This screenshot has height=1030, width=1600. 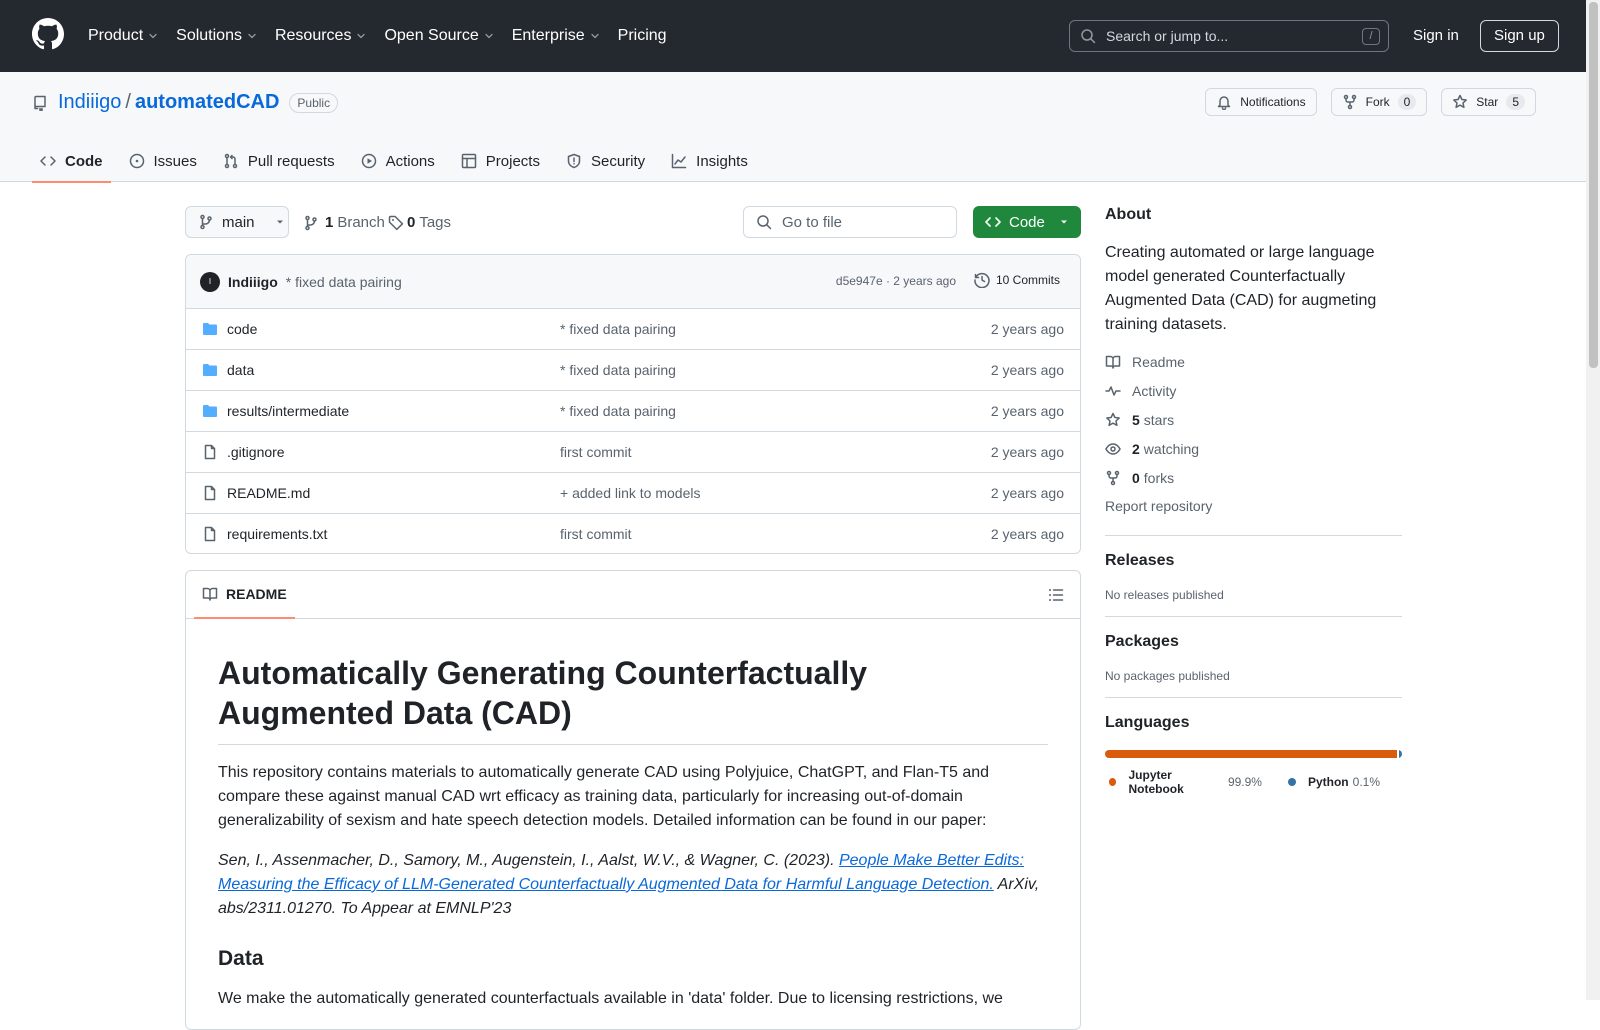 I want to click on tag-label: Tags, so click(x=435, y=222).